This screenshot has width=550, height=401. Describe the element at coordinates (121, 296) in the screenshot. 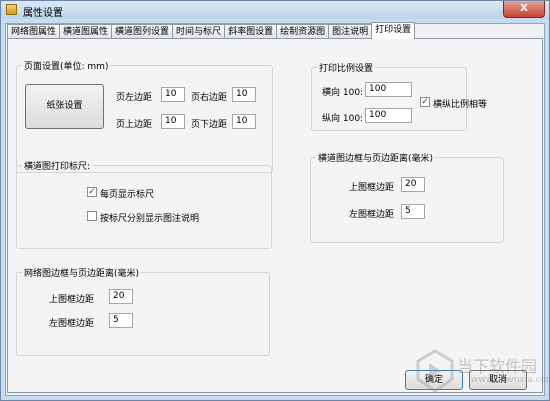

I see `network-top-border-input: 20` at that location.